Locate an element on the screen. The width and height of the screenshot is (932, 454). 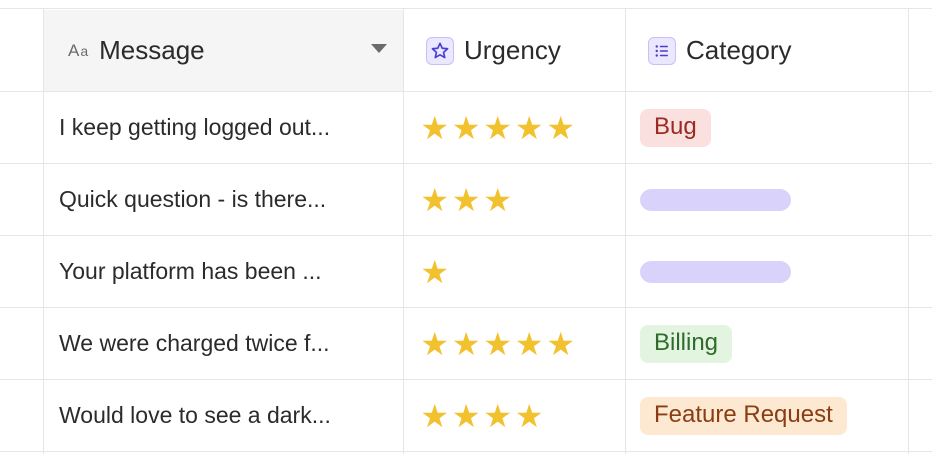
urgency-cell: ★★★★ is located at coordinates (514, 415).